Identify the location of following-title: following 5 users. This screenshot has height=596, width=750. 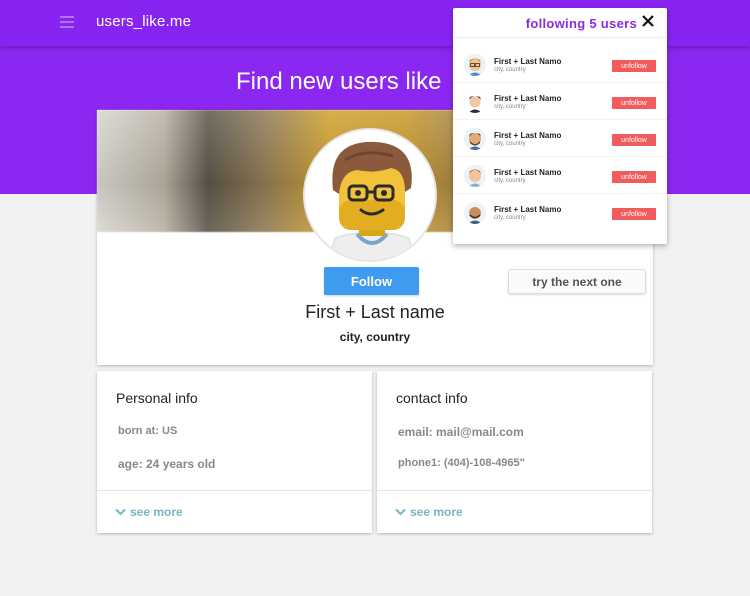
(581, 23).